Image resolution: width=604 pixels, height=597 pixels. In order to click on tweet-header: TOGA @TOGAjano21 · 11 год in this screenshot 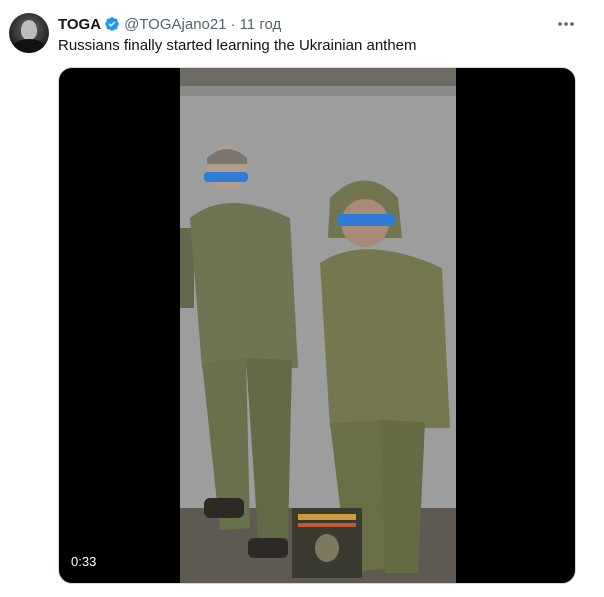, I will do `click(169, 24)`.